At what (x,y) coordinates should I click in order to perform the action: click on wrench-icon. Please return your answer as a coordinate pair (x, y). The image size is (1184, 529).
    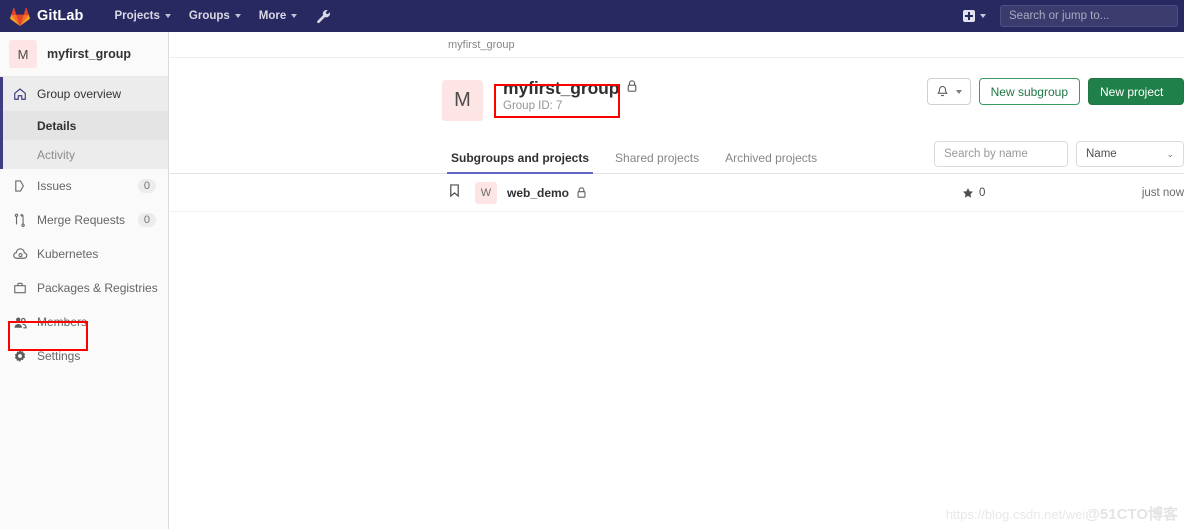
    Looking at the image, I should click on (324, 16).